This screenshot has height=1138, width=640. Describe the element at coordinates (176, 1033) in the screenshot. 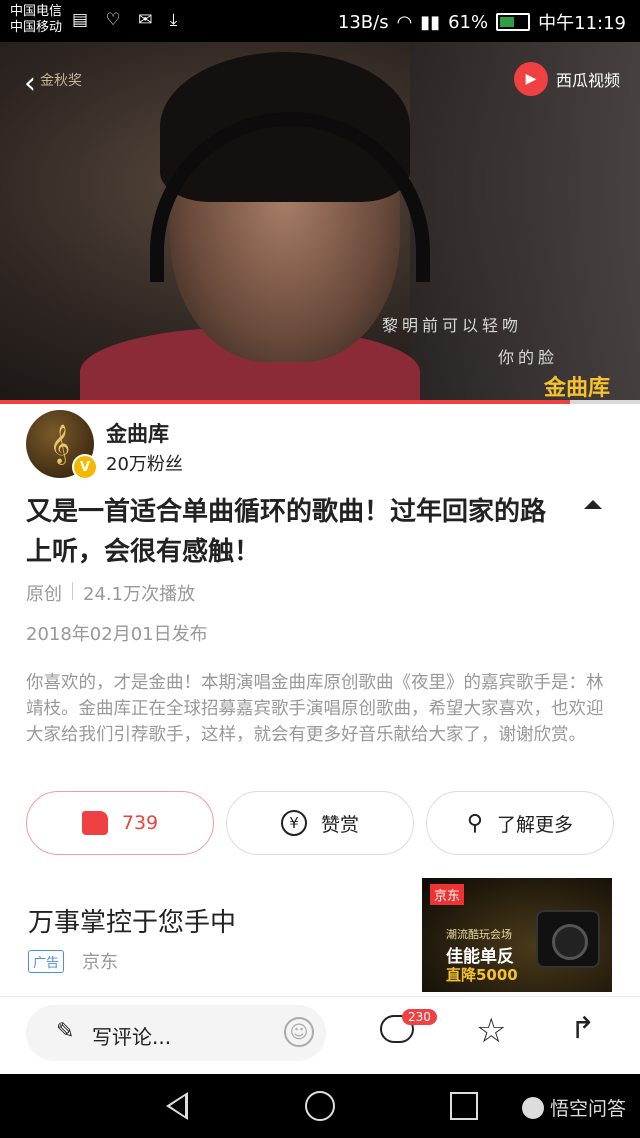

I see `comment-input: ✎ 写评论... ☺` at that location.